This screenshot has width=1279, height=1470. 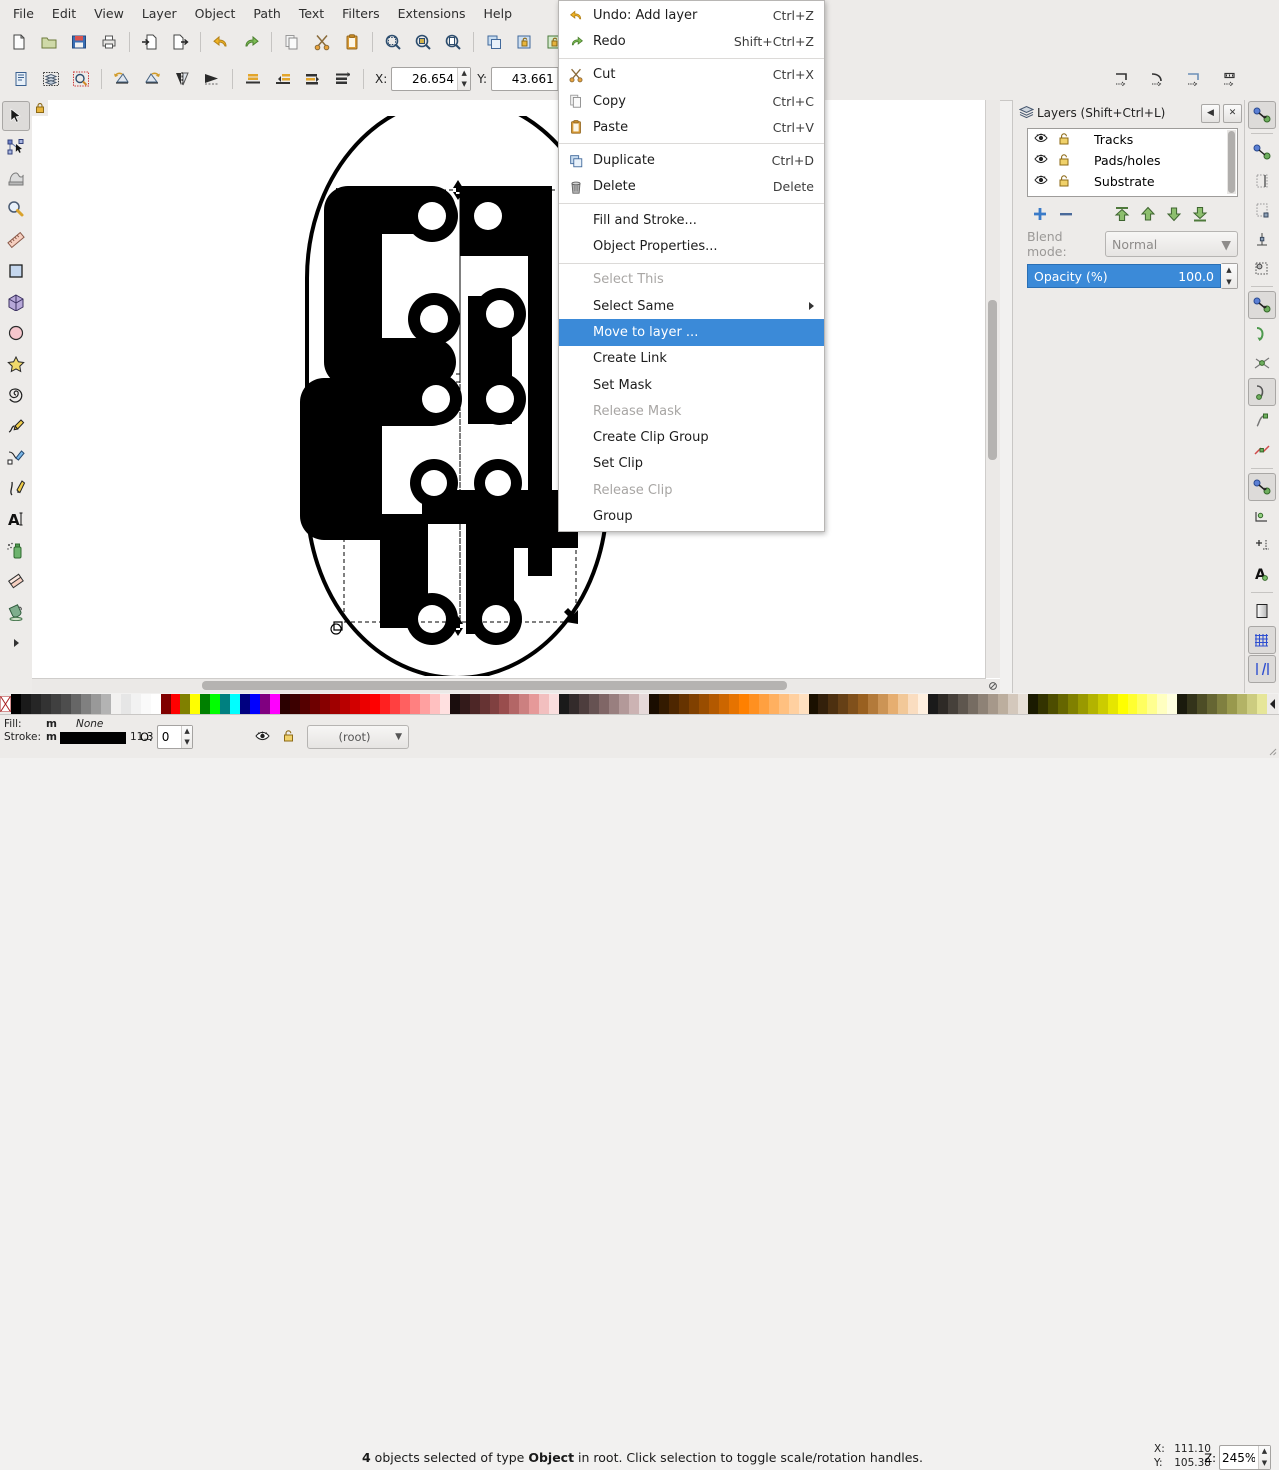 I want to click on import-icon, so click(x=150, y=42).